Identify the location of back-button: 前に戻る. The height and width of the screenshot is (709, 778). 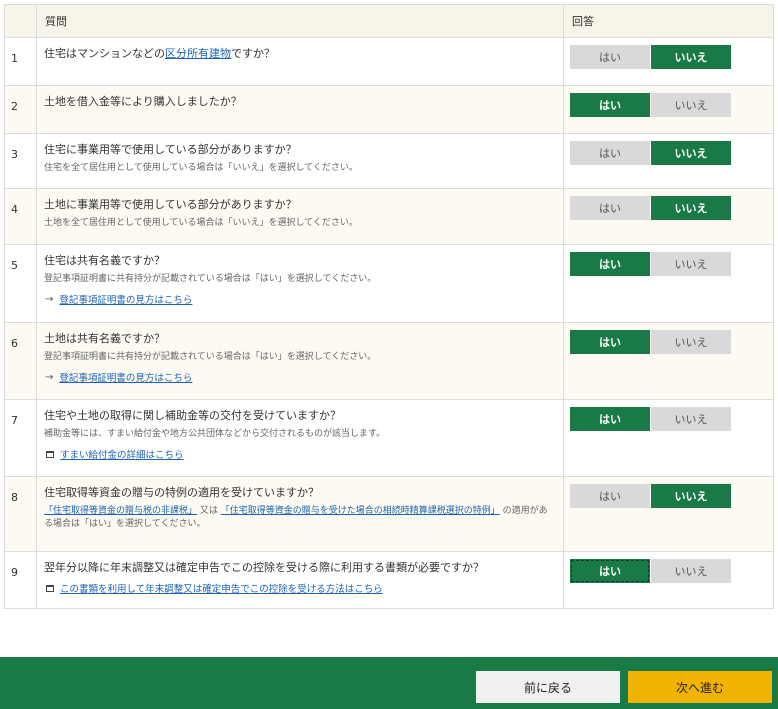
(548, 687).